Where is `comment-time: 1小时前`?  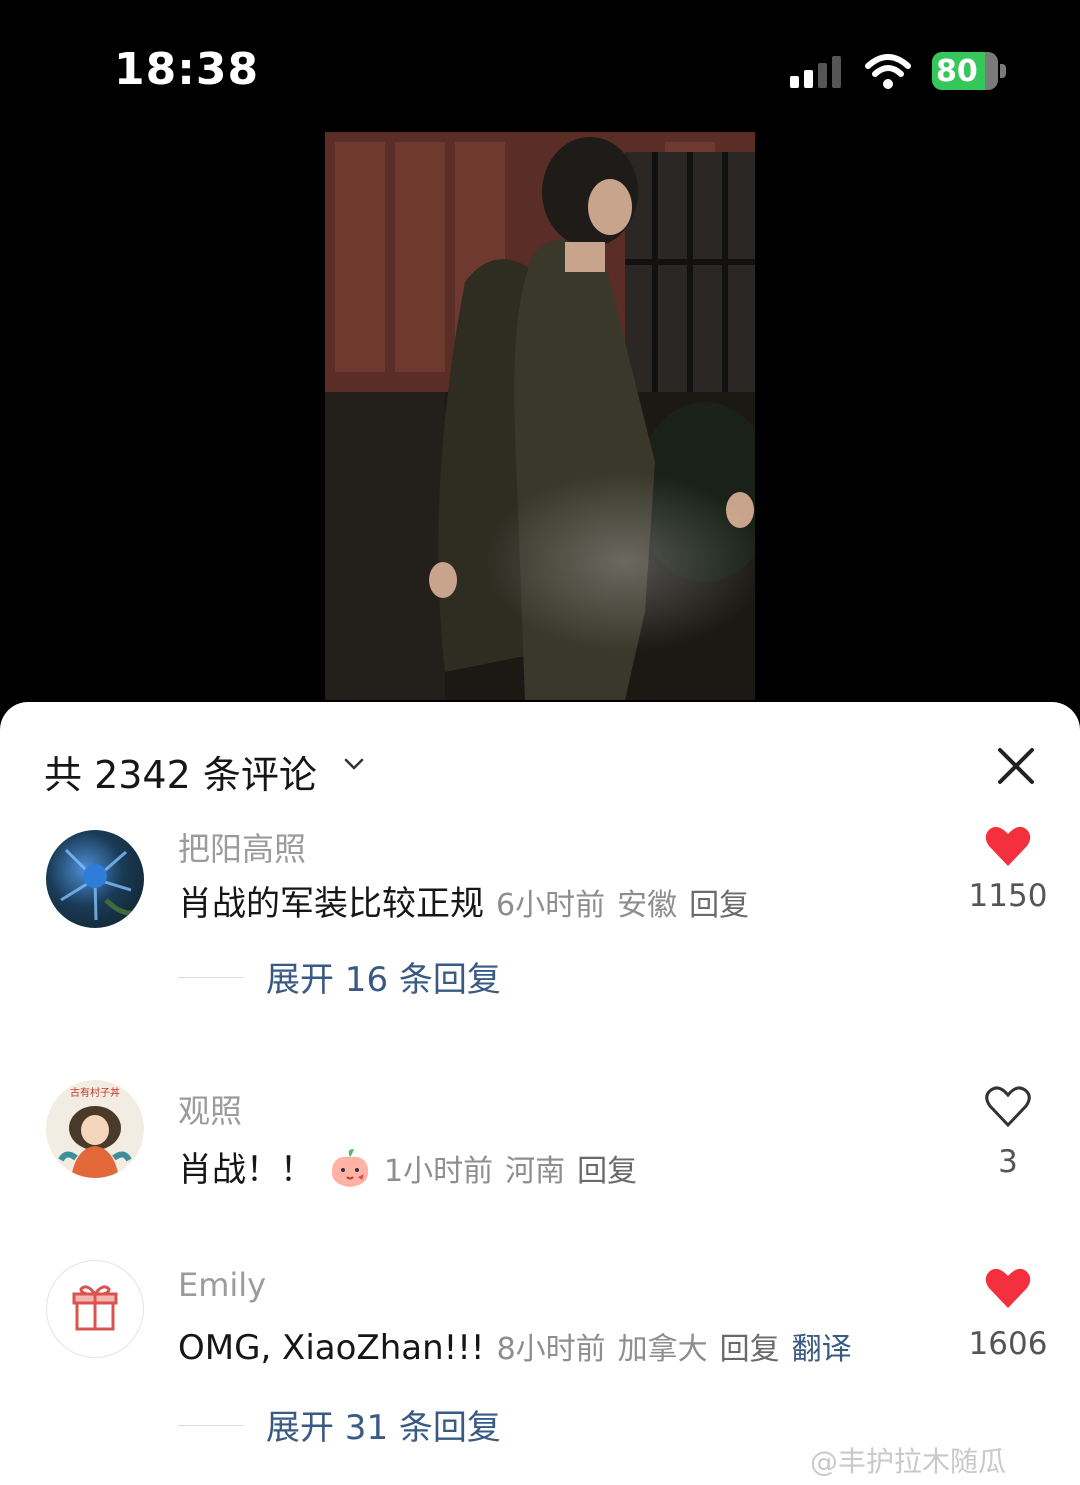 comment-time: 1小时前 is located at coordinates (439, 1171).